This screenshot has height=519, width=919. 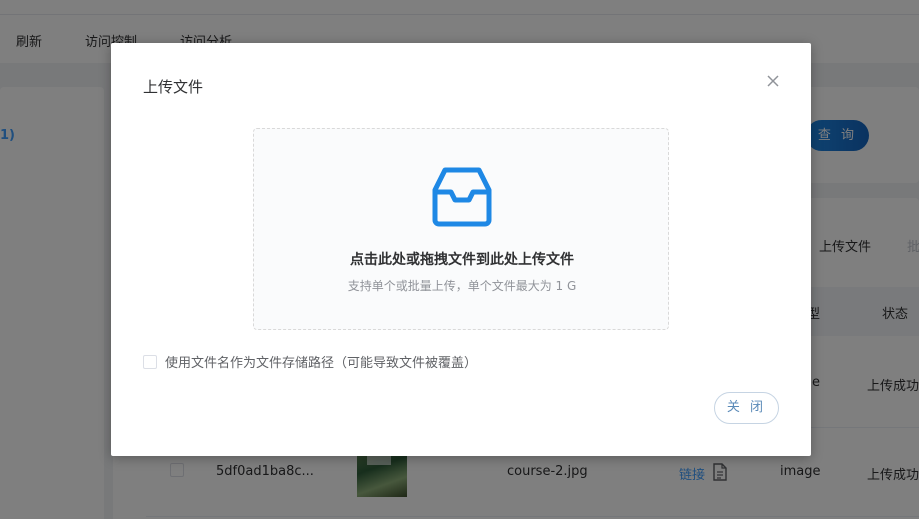 What do you see at coordinates (462, 260) in the screenshot?
I see `dropzone-instruction: 点击此处或拖拽文件到此处上传文件` at bounding box center [462, 260].